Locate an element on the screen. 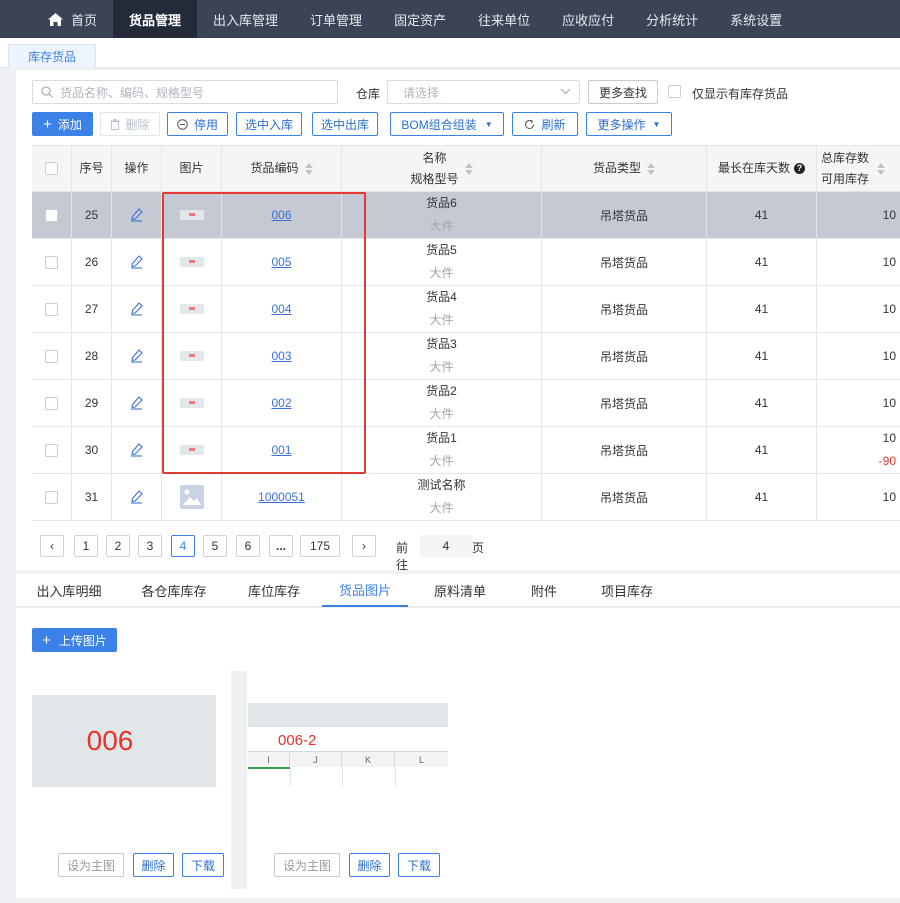 This screenshot has width=900, height=903. more-search-button: 更多查找 is located at coordinates (623, 92).